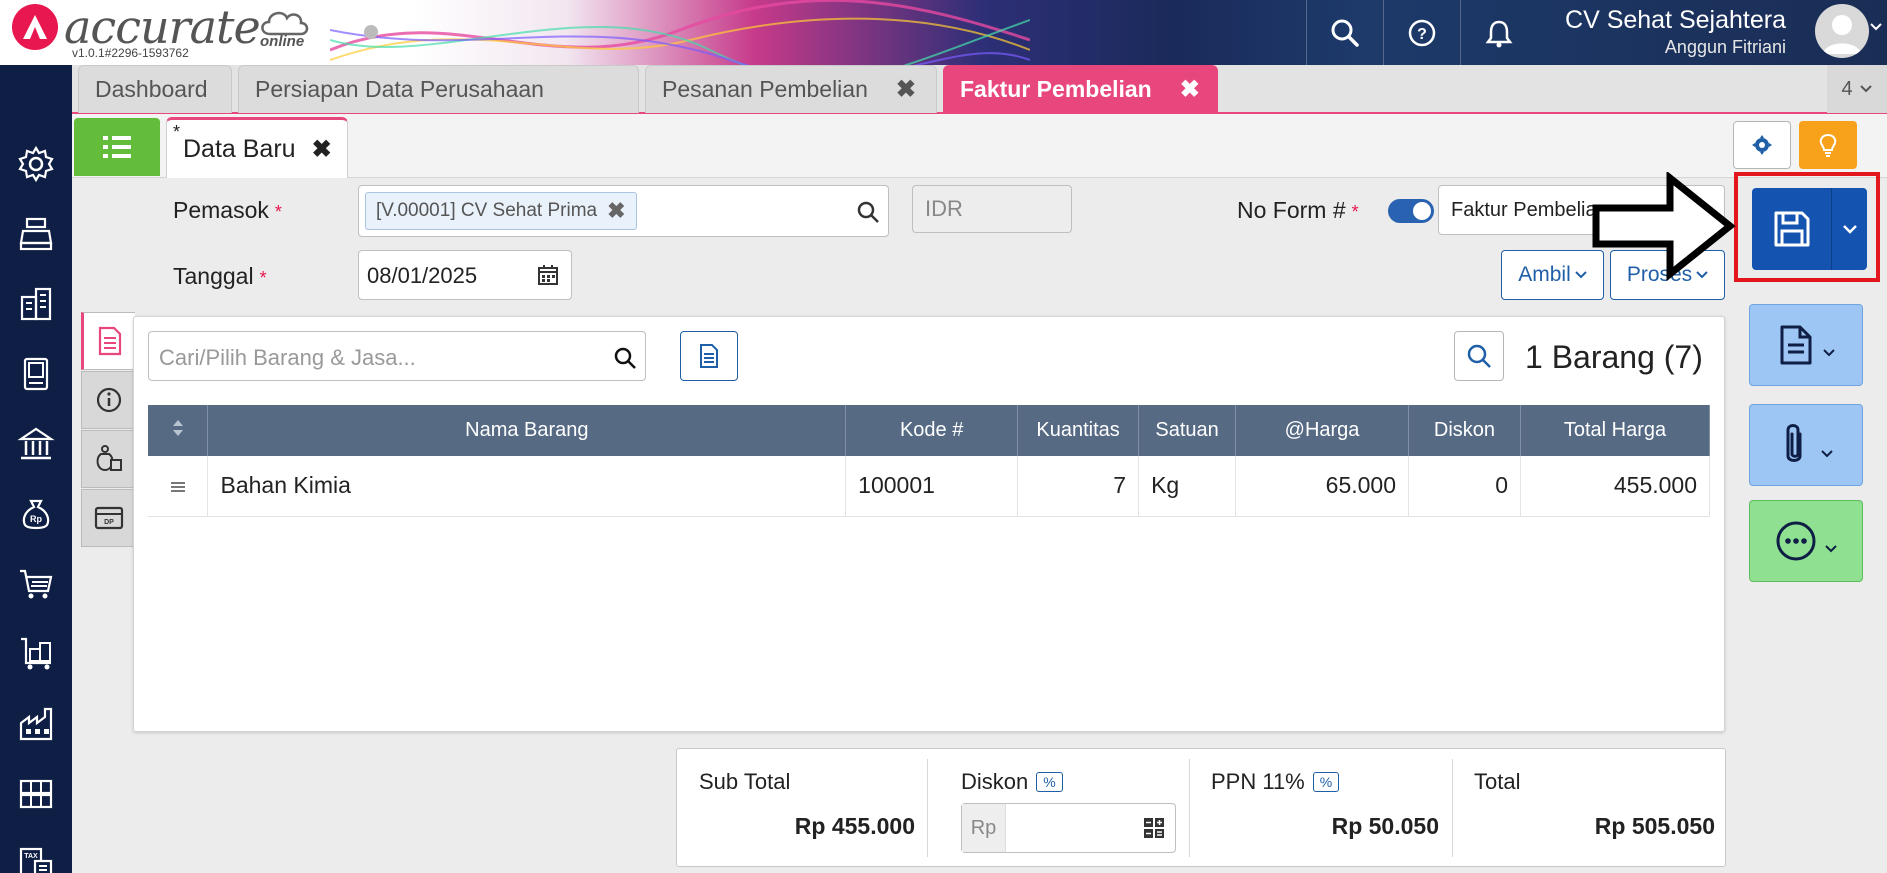  Describe the element at coordinates (1615, 430) in the screenshot. I see `column-header-total: Total Harga` at that location.